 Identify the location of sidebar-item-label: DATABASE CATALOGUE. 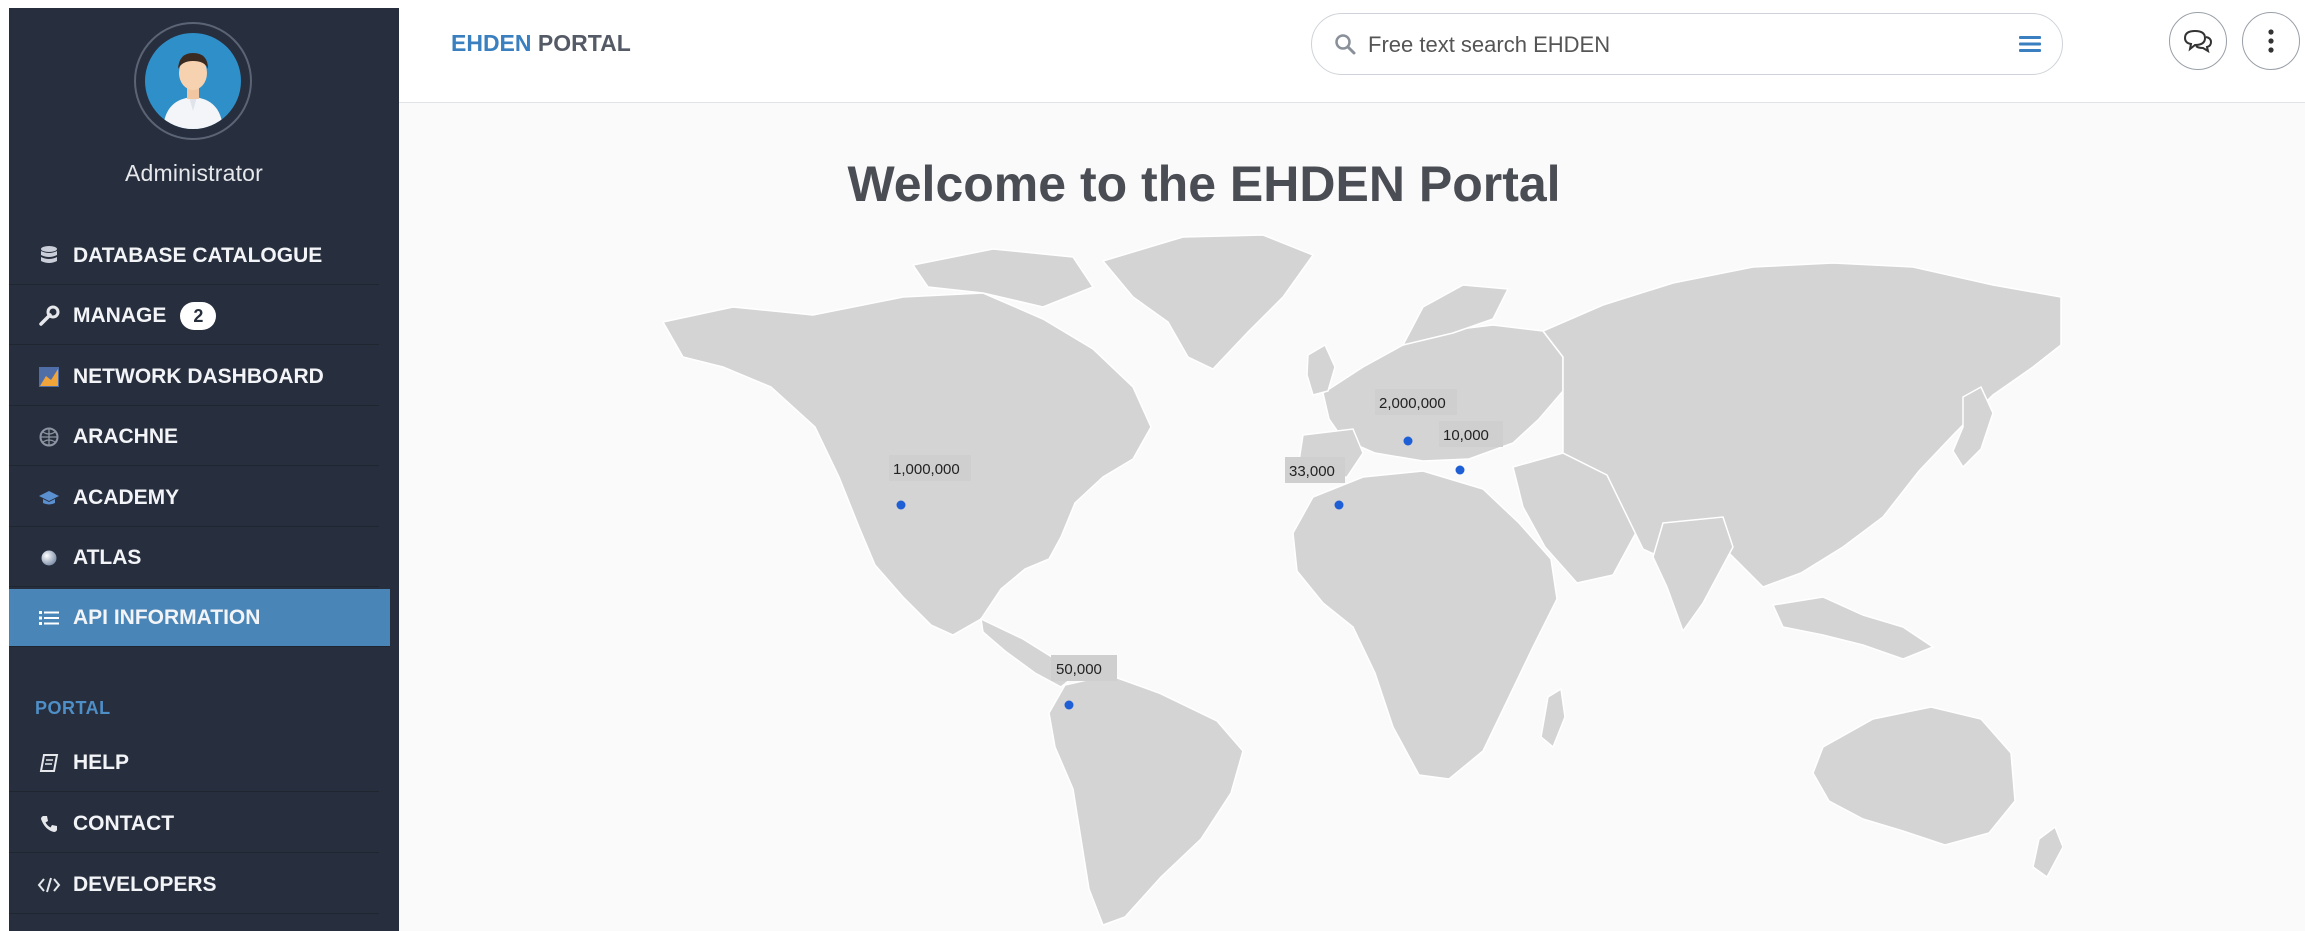
(198, 255).